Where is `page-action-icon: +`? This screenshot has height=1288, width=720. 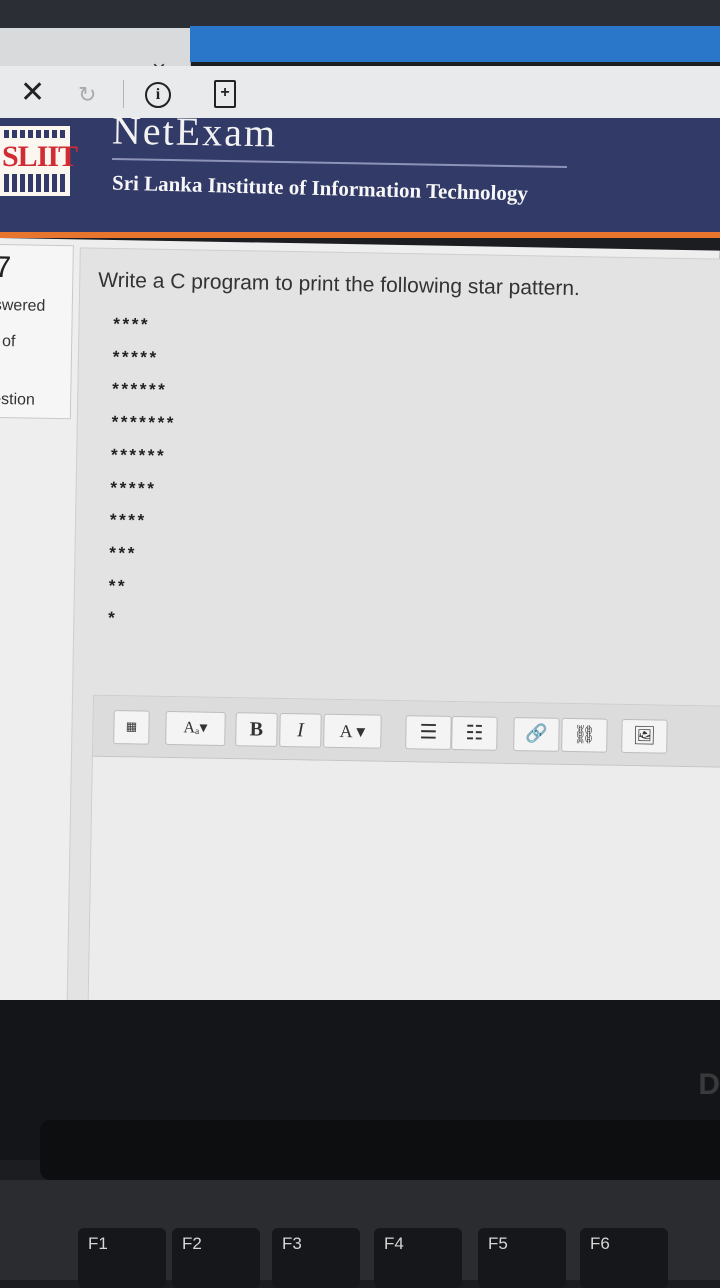 page-action-icon: + is located at coordinates (225, 94).